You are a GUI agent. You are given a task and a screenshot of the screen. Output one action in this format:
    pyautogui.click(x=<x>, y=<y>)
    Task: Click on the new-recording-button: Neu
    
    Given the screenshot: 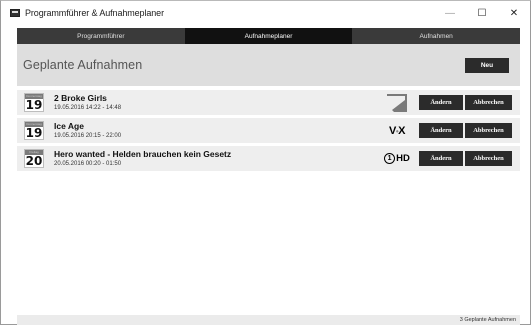 What is the action you would take?
    pyautogui.click(x=487, y=65)
    